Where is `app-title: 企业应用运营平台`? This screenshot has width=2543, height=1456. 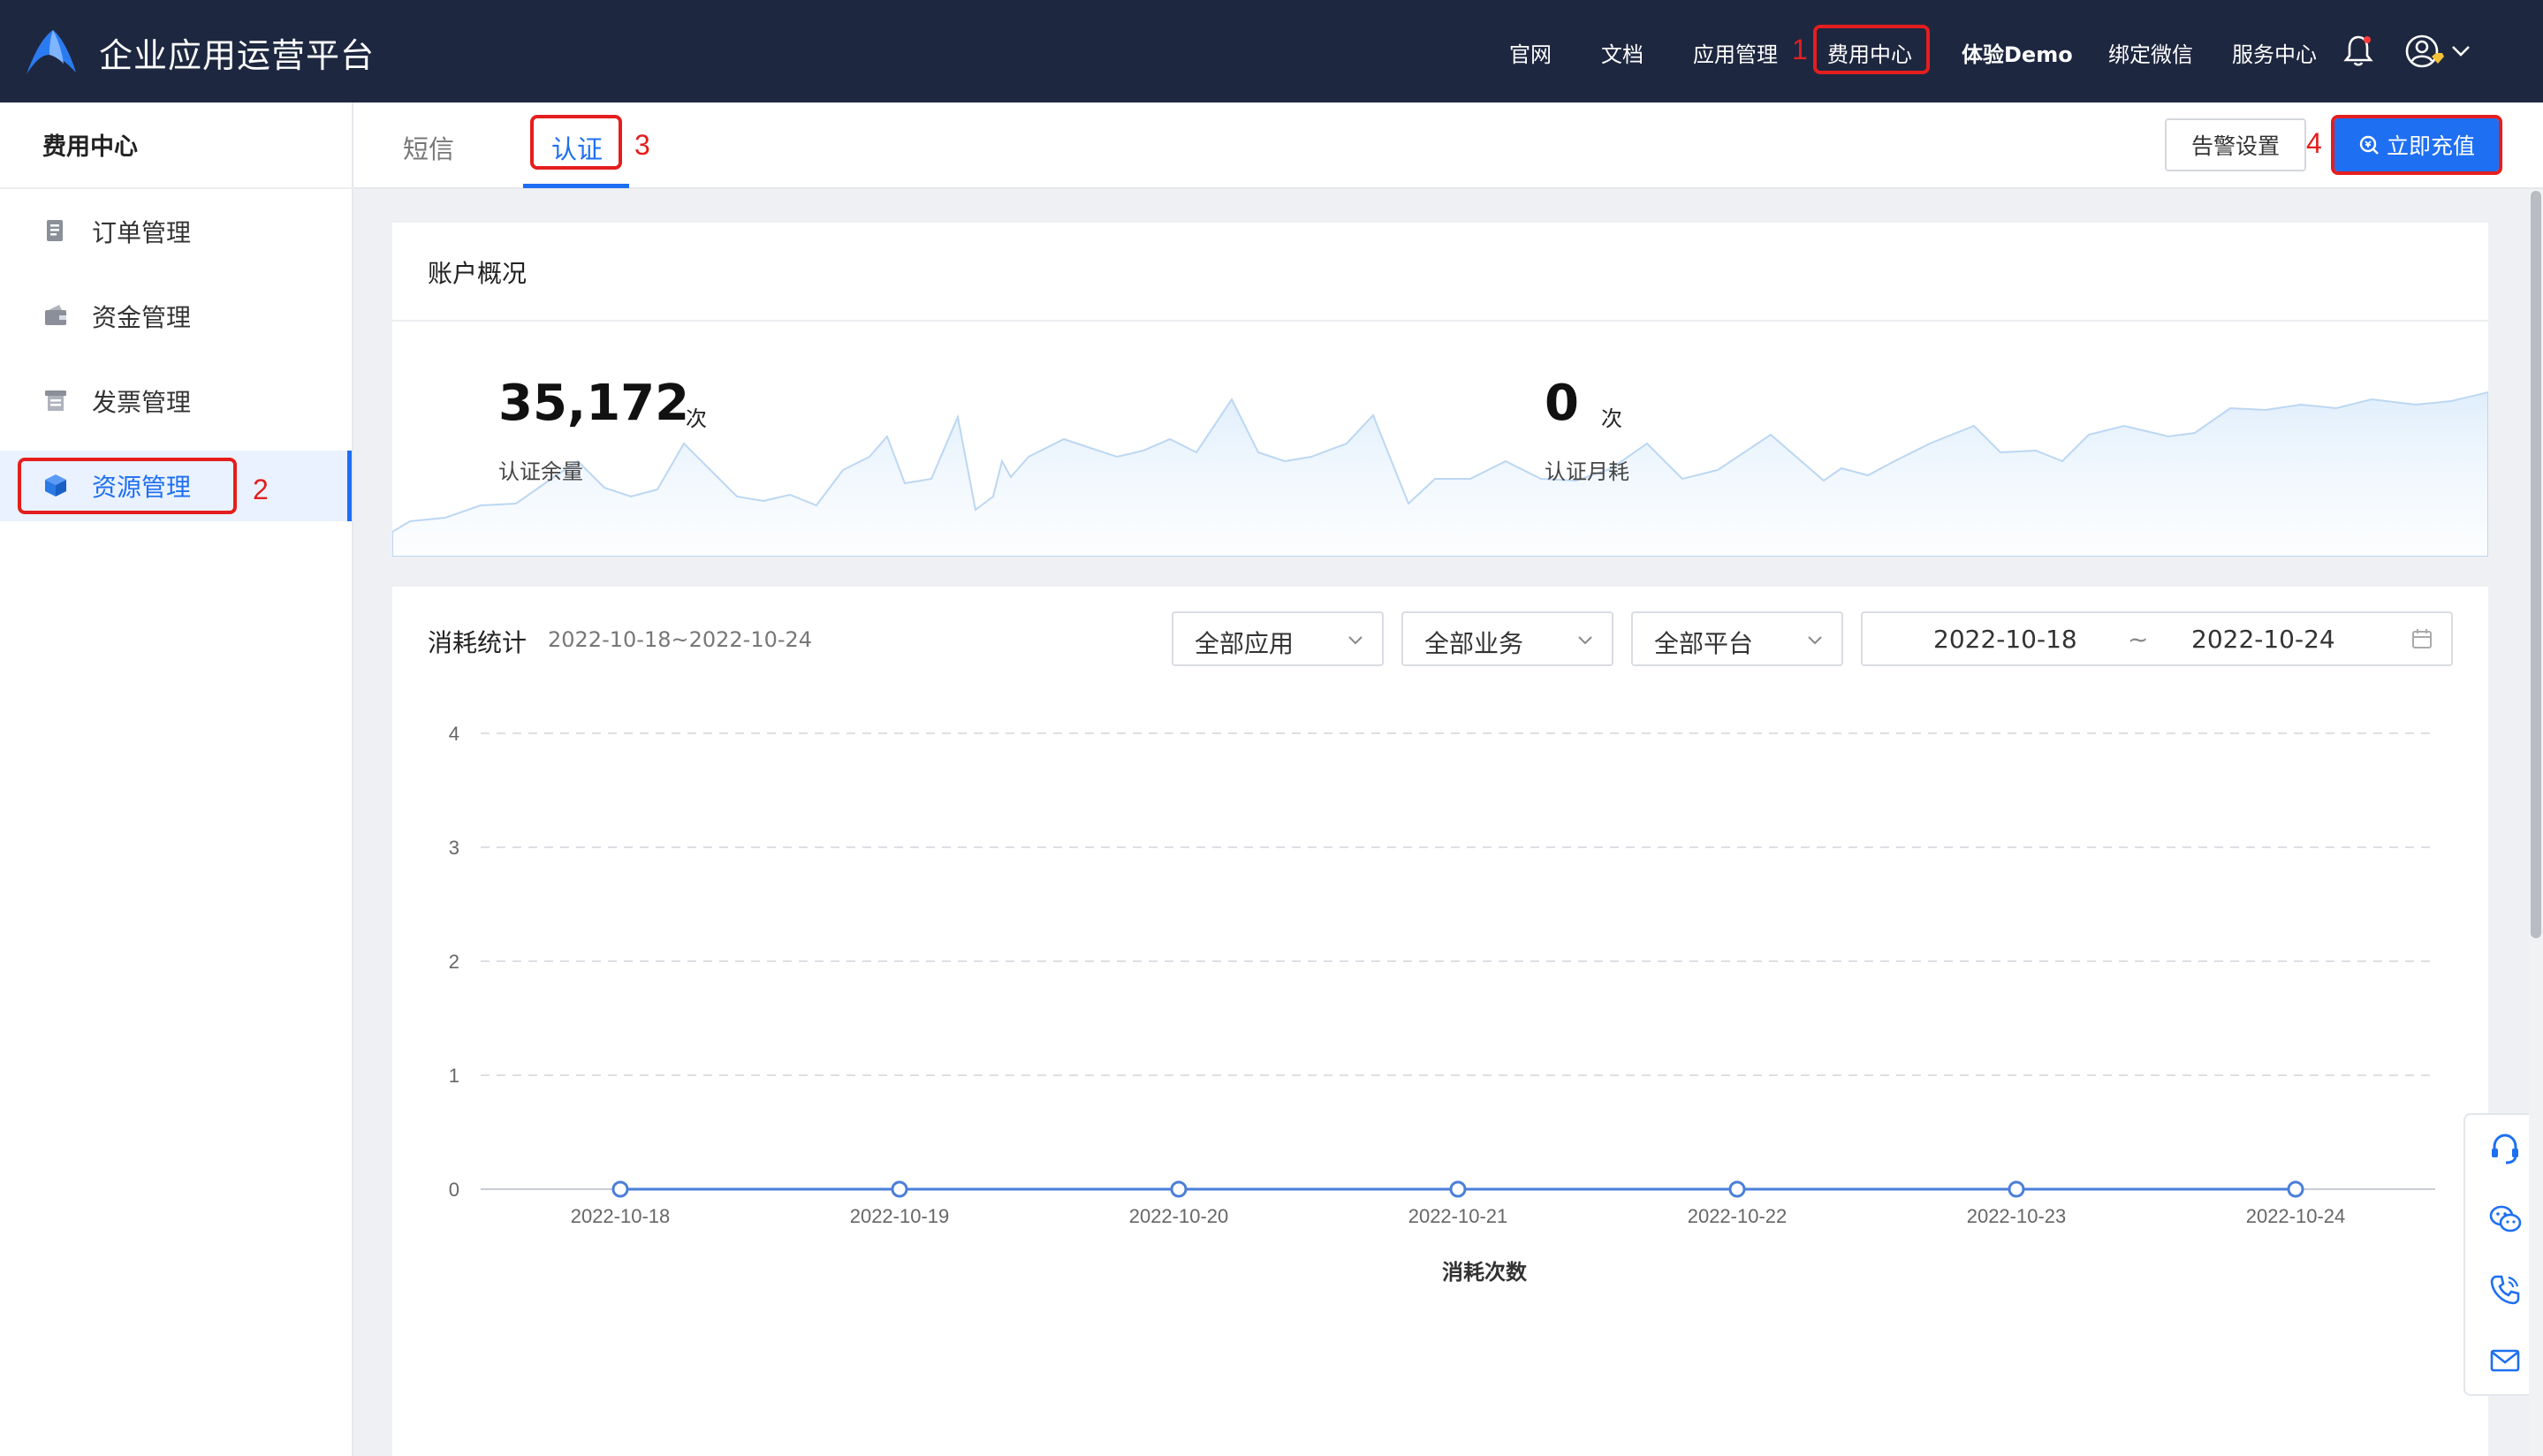 app-title: 企业应用运营平台 is located at coordinates (237, 55).